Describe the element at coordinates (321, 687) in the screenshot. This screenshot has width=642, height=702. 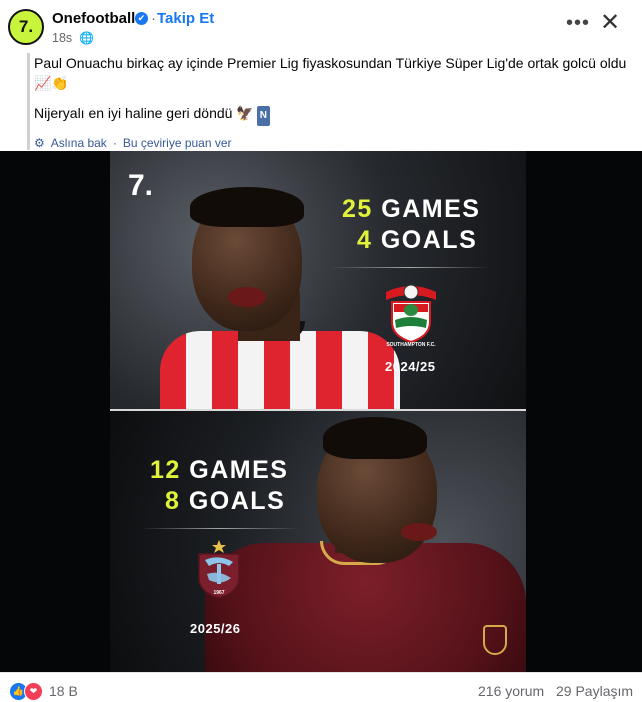
I see `reactions-bar: 👍 ❤ 18 B 216 yorum 29 Paylaşım` at that location.